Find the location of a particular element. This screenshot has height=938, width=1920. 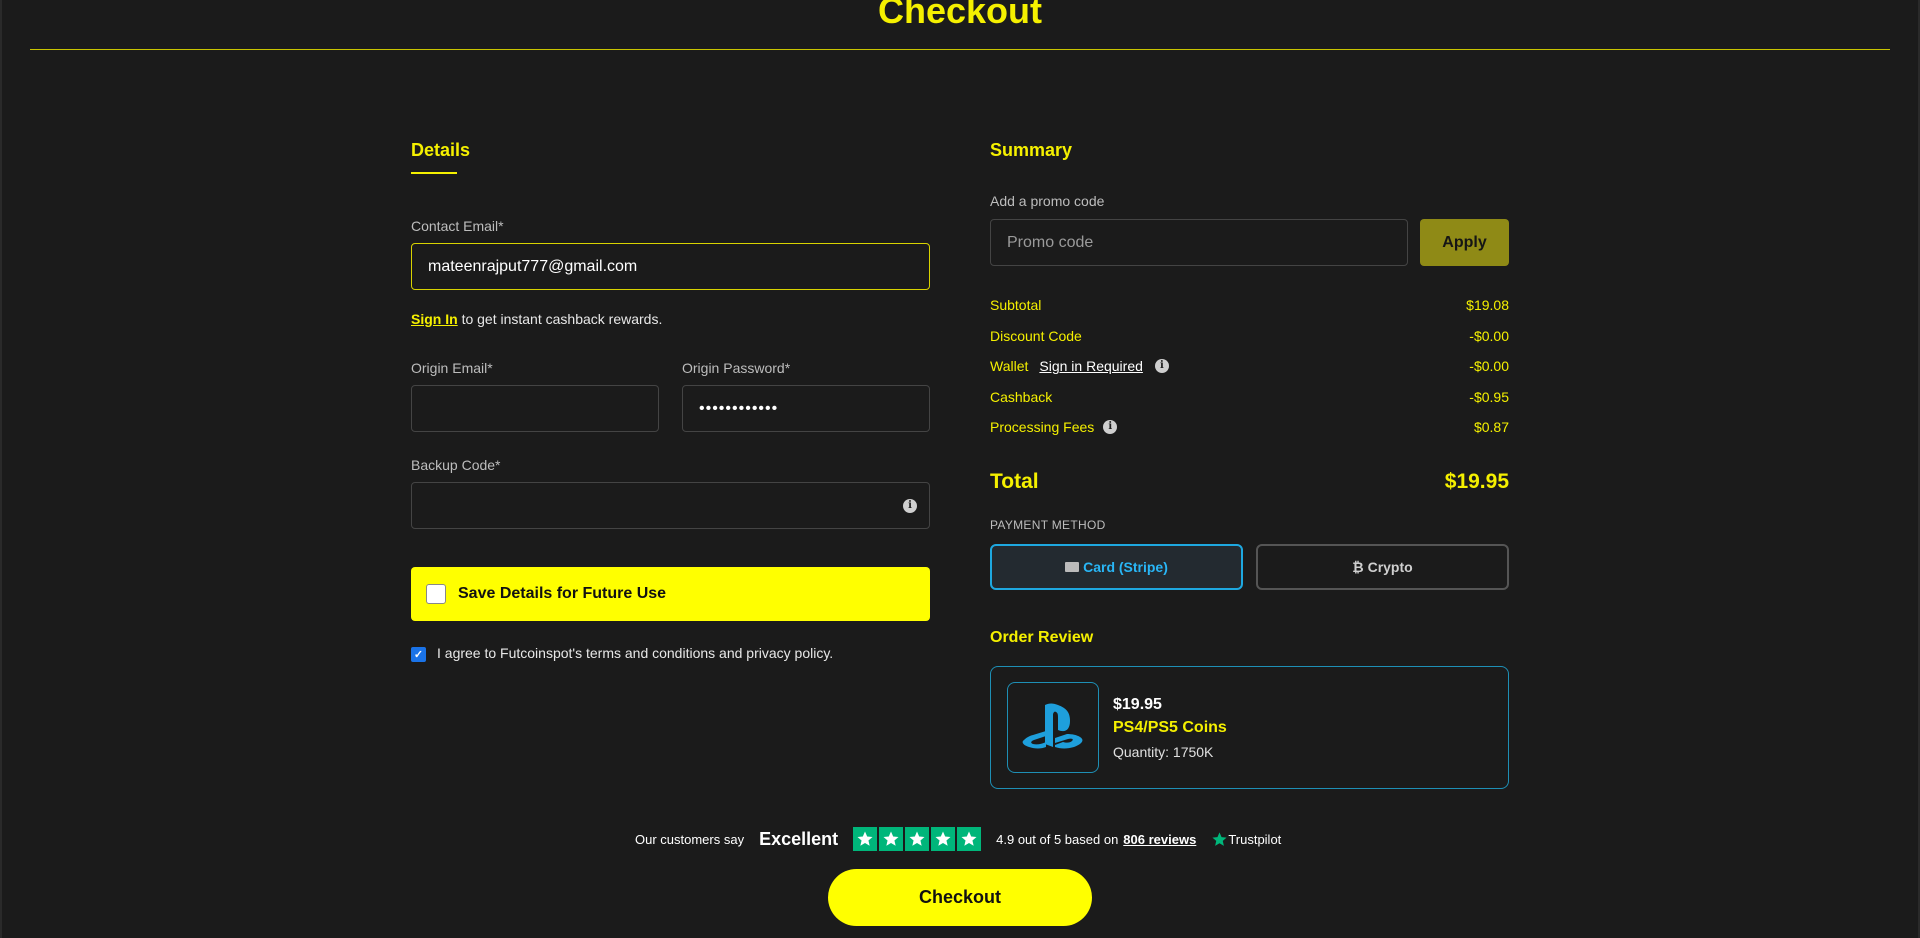

page-title: Checkout is located at coordinates (960, 15).